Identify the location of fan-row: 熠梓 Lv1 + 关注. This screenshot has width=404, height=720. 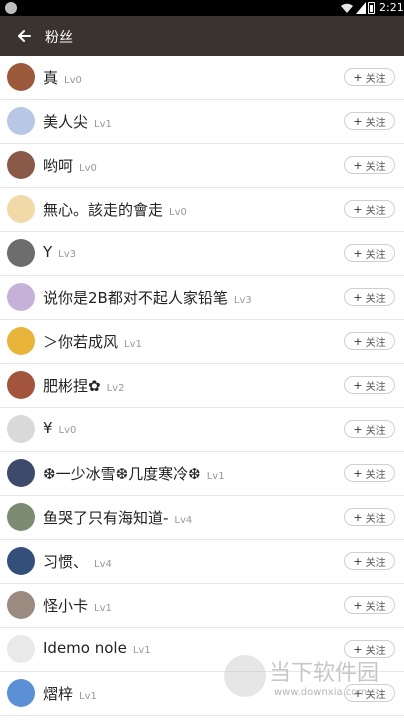
(202, 694).